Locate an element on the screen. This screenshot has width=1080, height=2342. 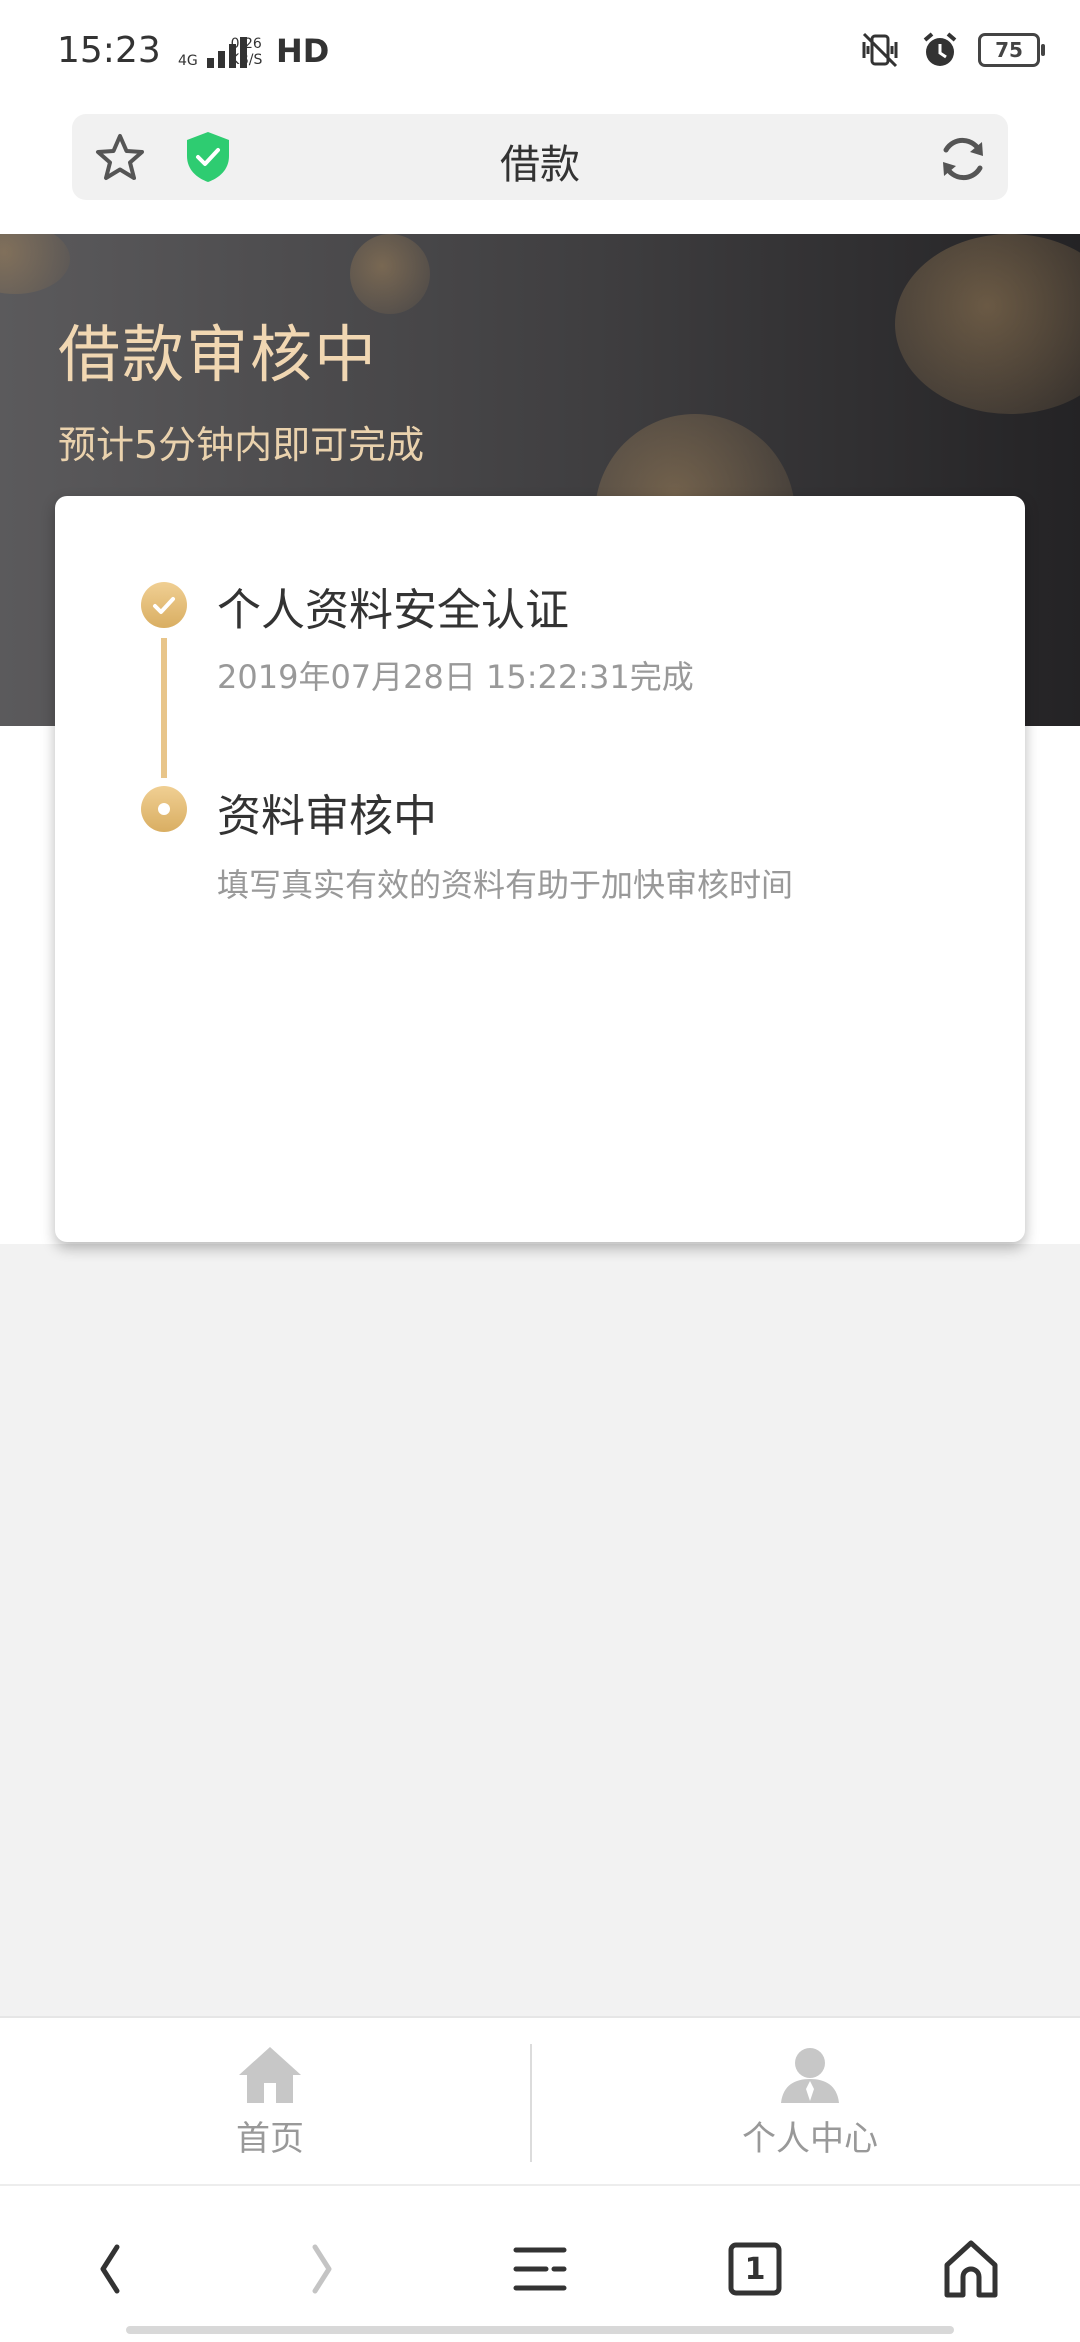
browser-navigation: 1 is located at coordinates (540, 2263).